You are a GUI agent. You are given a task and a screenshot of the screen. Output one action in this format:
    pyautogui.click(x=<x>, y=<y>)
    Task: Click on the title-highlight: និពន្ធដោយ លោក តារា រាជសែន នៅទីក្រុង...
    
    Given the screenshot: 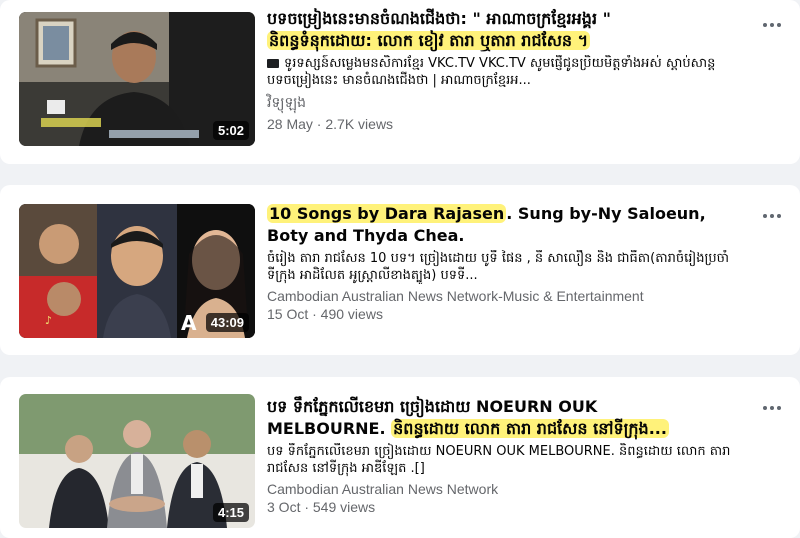 What is the action you would take?
    pyautogui.click(x=530, y=428)
    